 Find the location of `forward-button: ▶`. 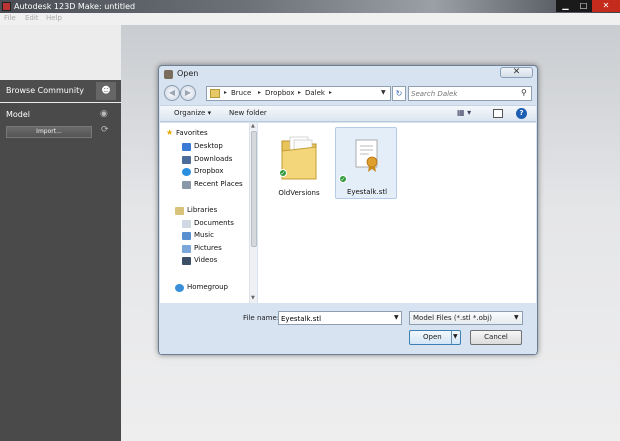

forward-button: ▶ is located at coordinates (188, 93).